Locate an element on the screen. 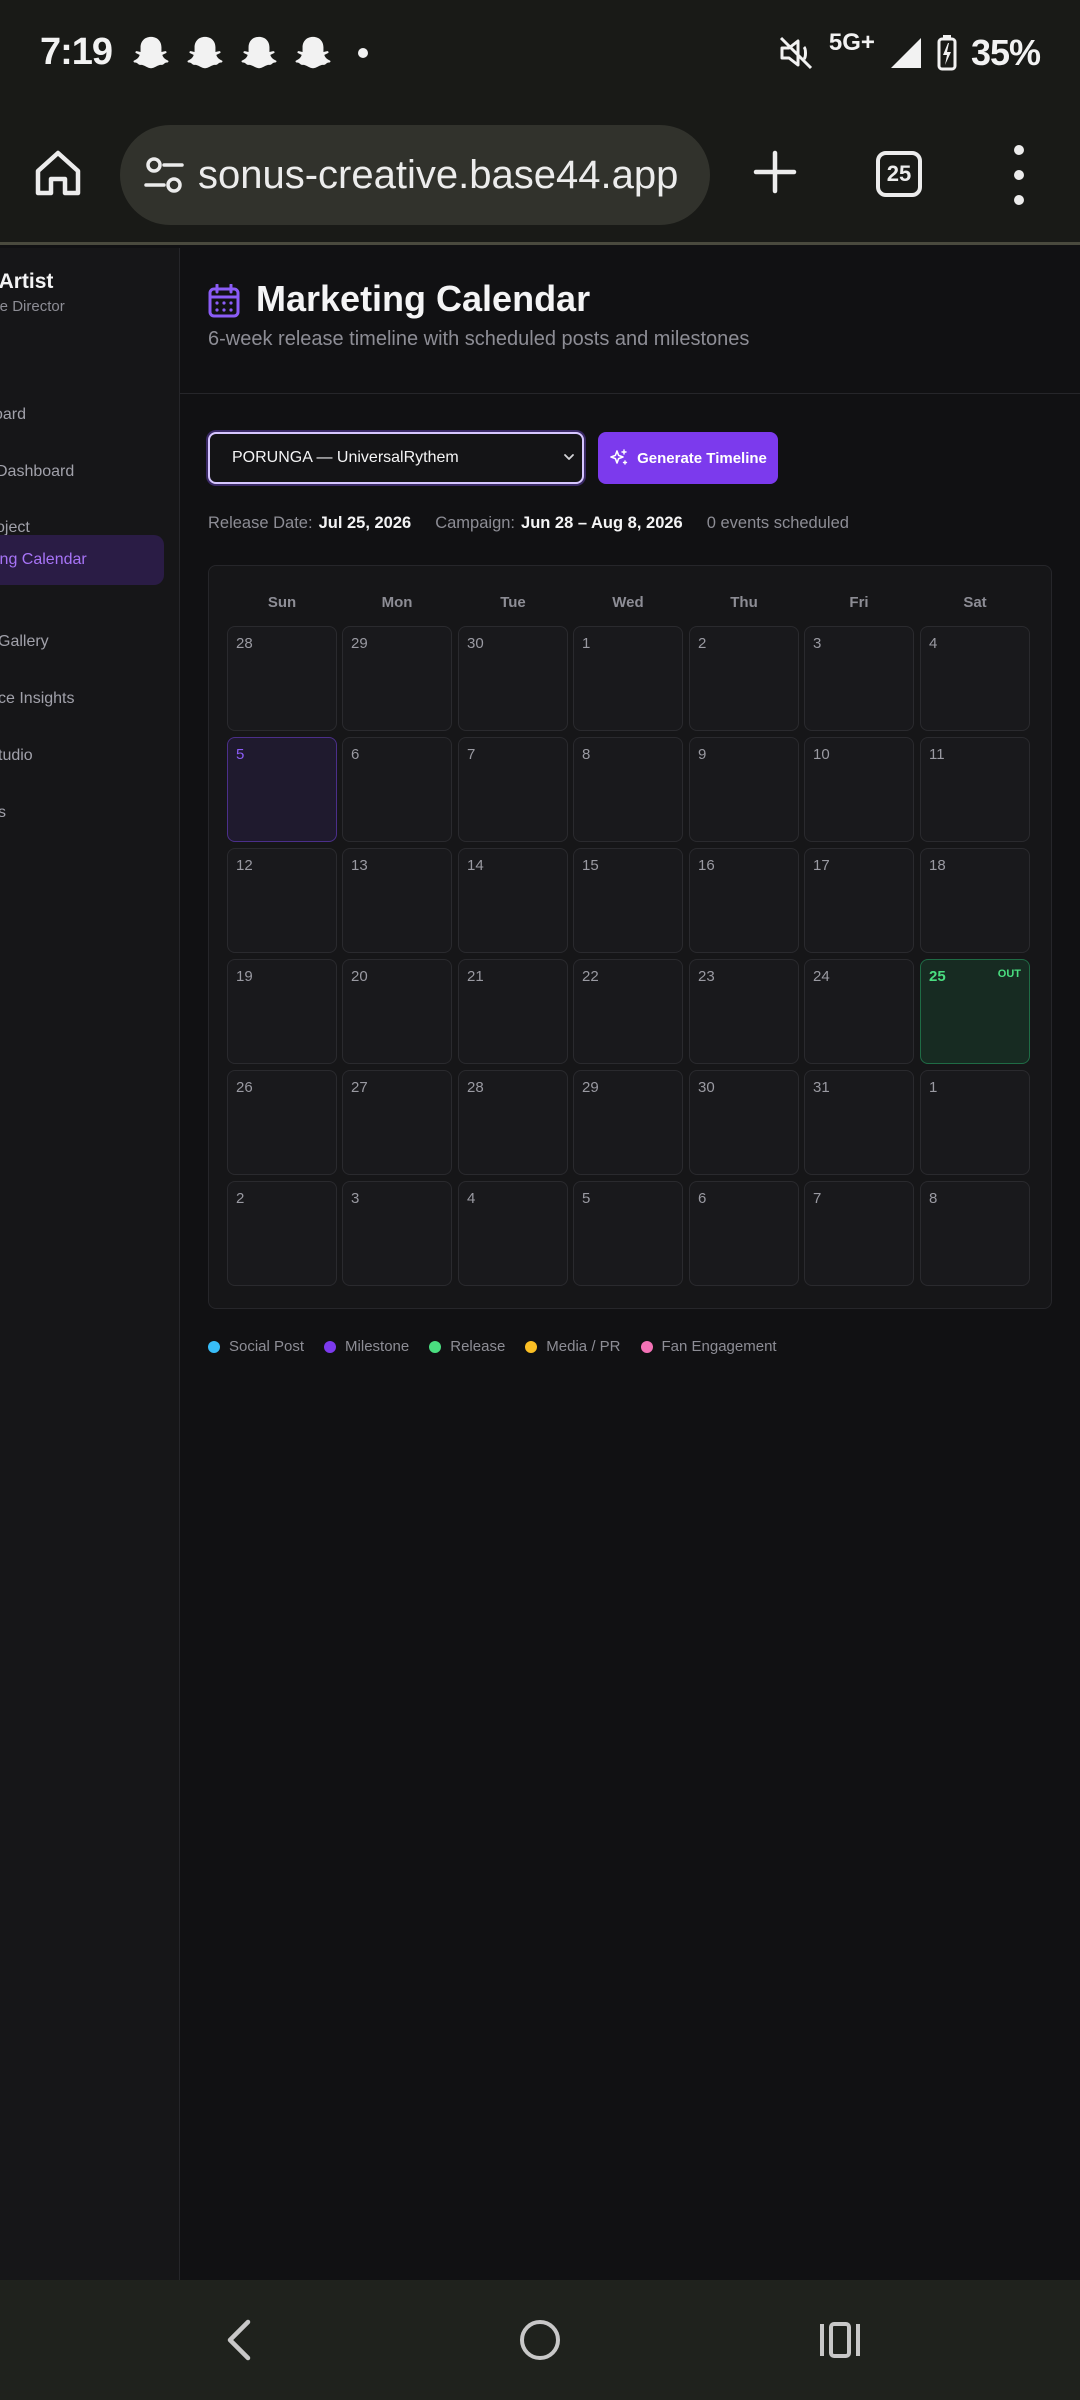  home-button is located at coordinates (540, 2340).